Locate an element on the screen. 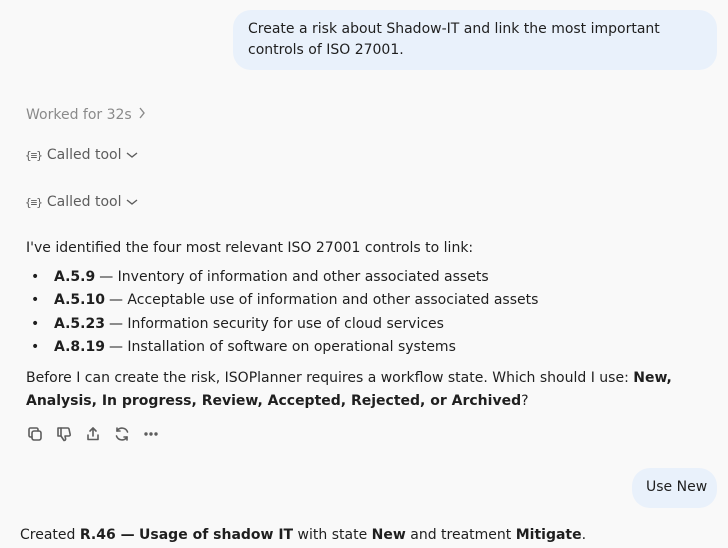  share-icon is located at coordinates (93, 434).